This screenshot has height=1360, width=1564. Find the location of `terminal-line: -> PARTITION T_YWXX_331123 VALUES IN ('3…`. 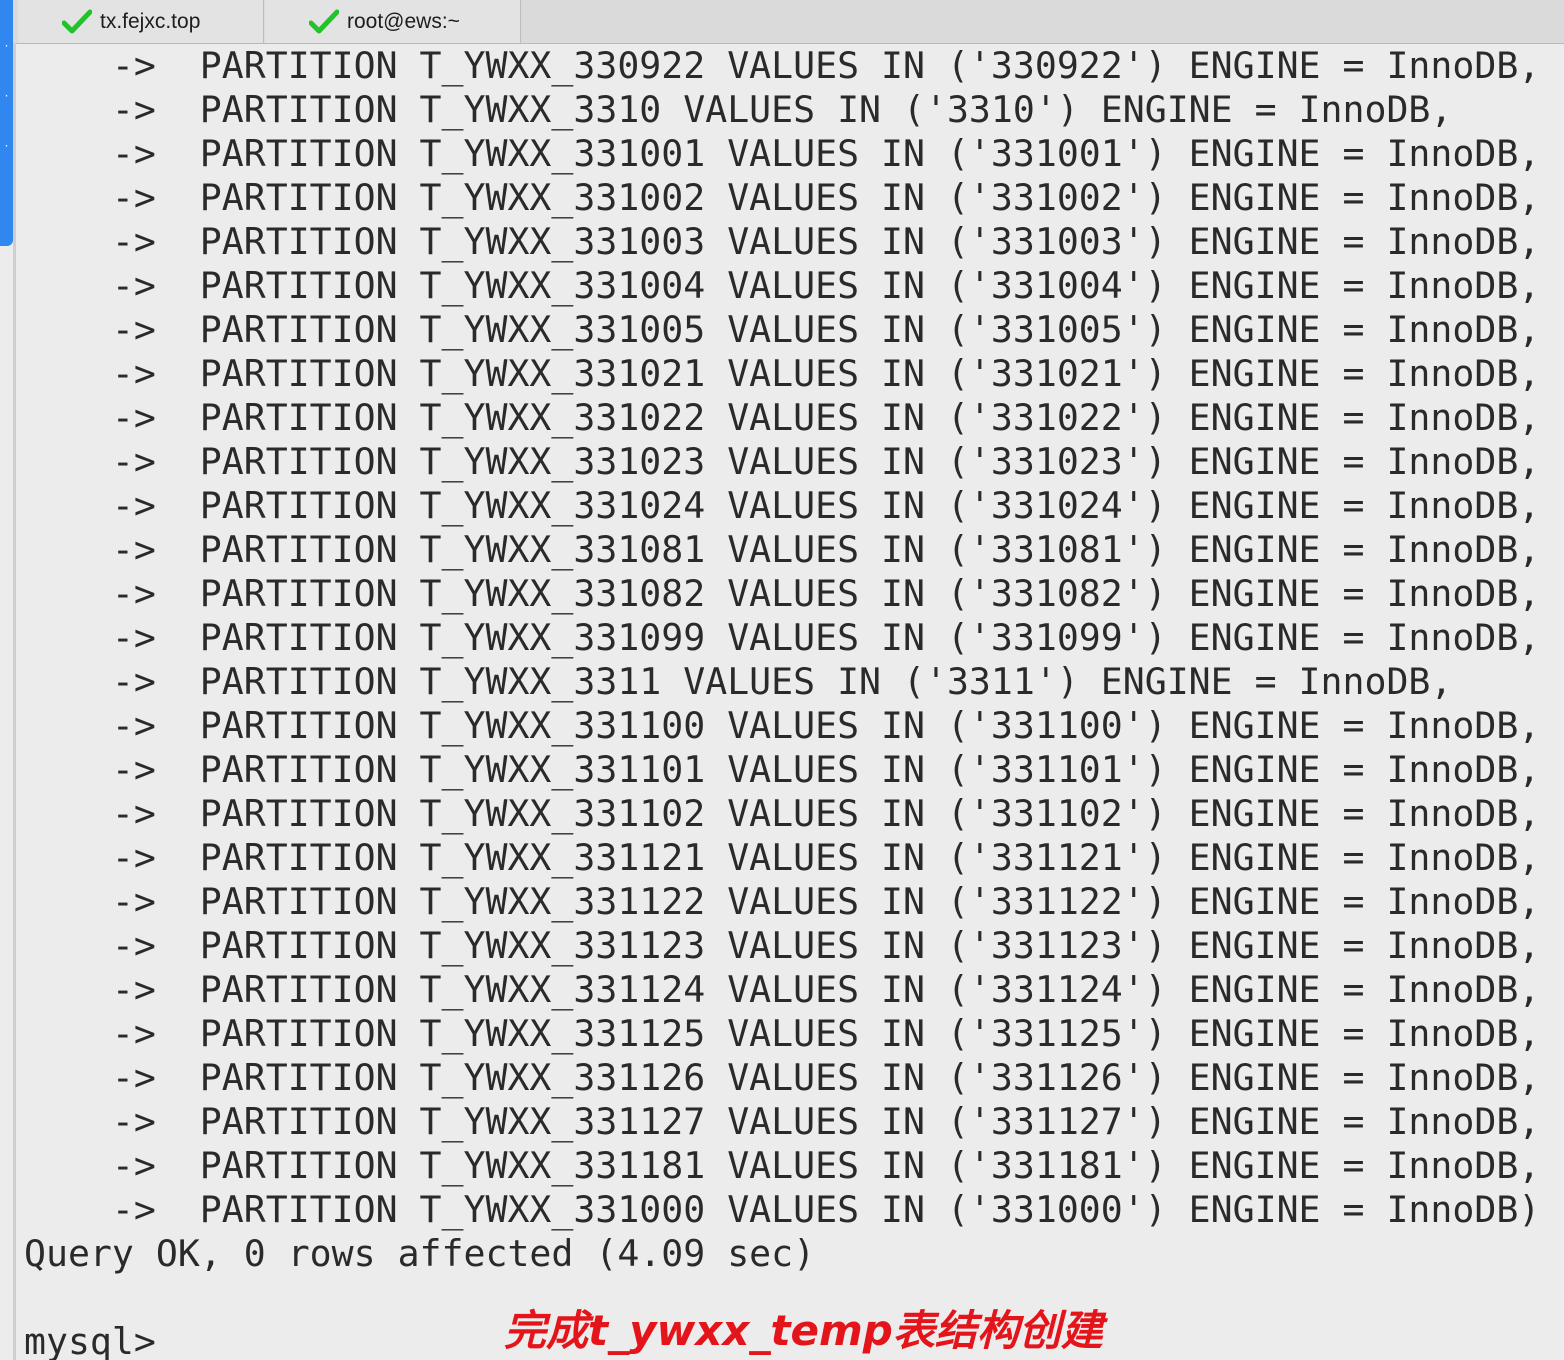

terminal-line: -> PARTITION T_YWXX_331123 VALUES IN ('3… is located at coordinates (782, 945).